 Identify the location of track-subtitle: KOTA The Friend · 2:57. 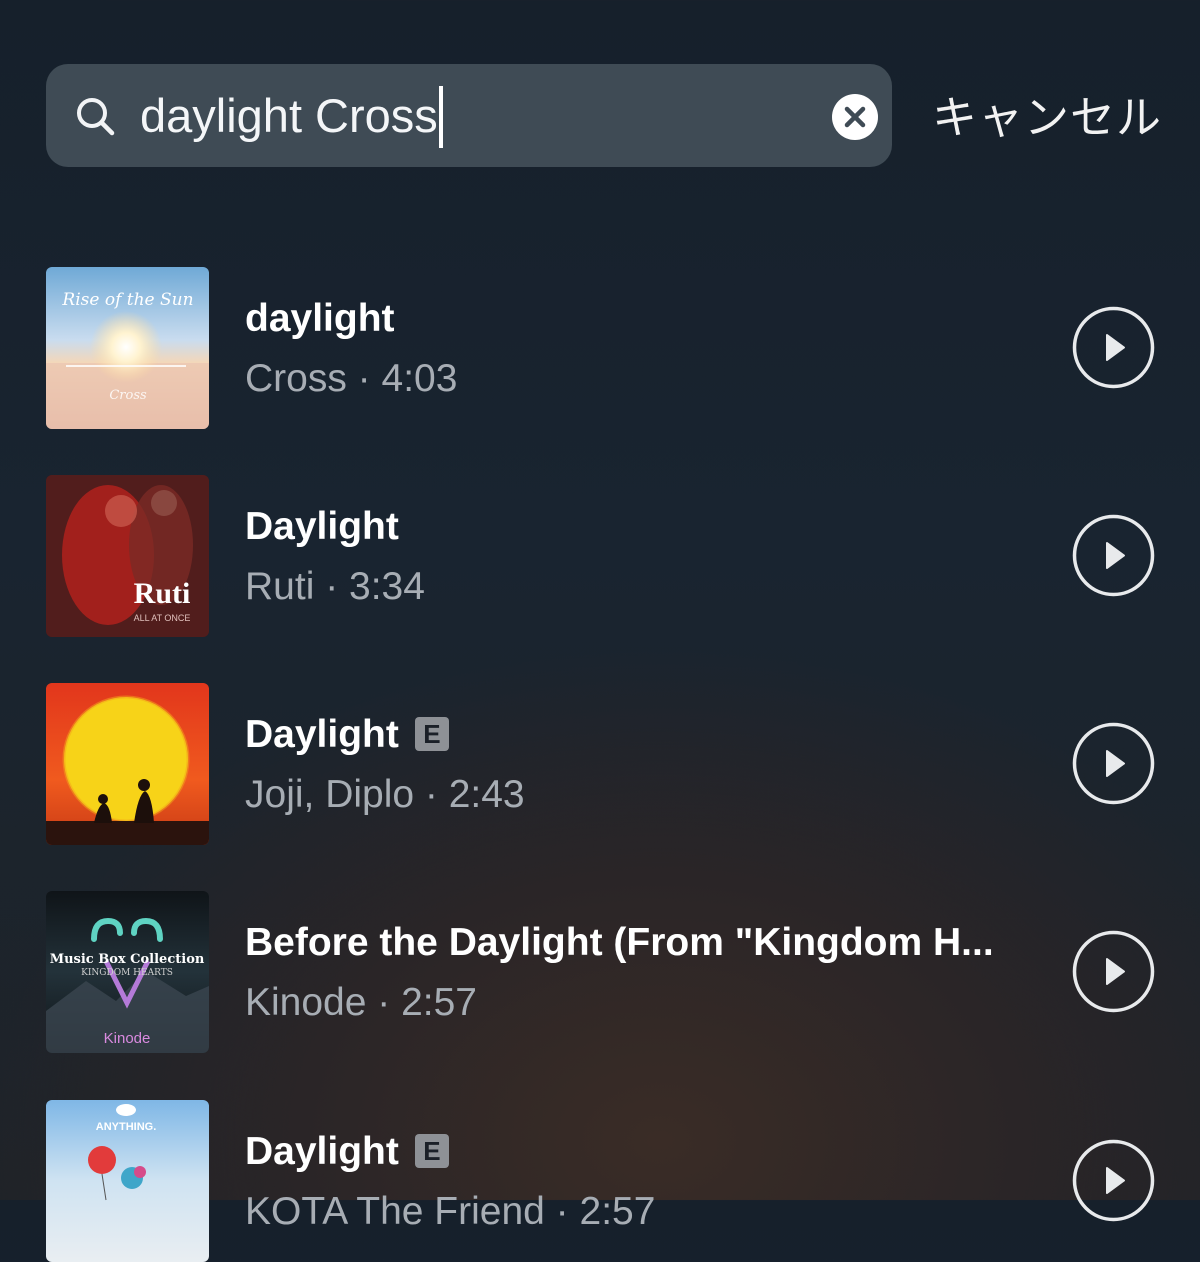
(450, 1211).